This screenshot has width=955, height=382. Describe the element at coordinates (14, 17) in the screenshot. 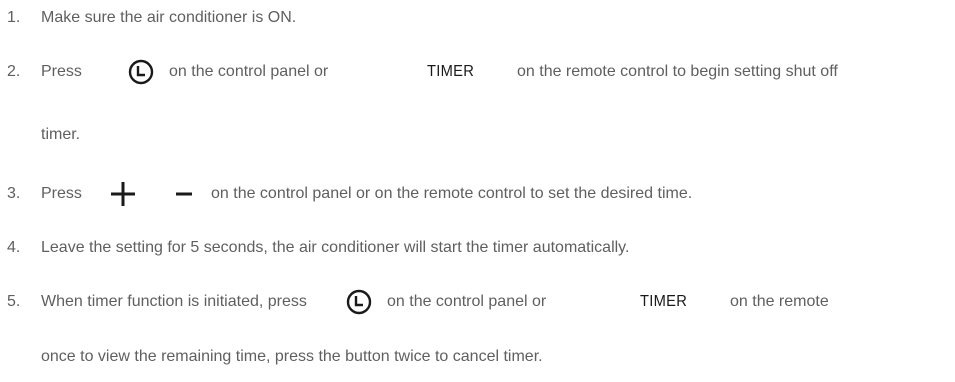

I see `step-number: 1.` at that location.